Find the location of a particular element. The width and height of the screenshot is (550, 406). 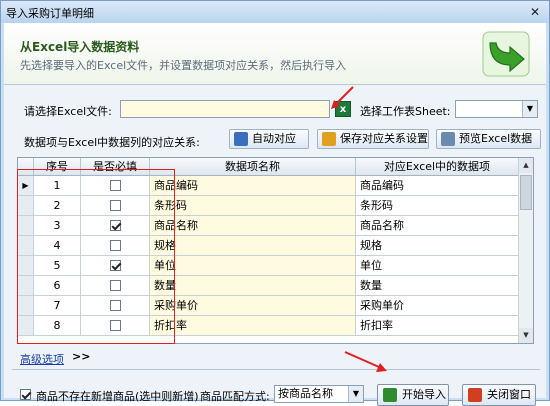

file-select-row: 请选择Excel文件: x 选择工作表Sheet: ▼ is located at coordinates (277, 110).